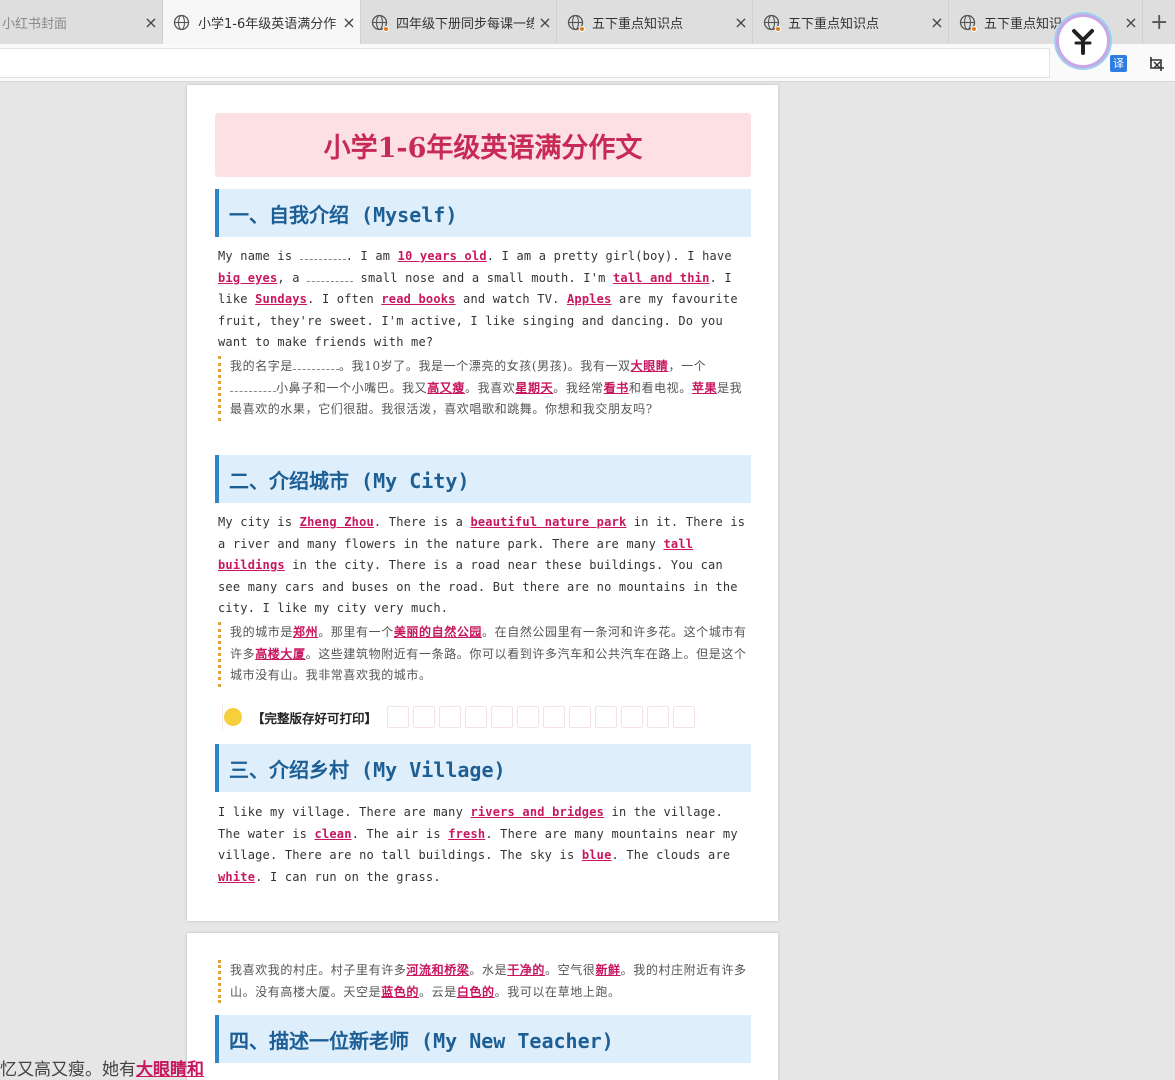 The height and width of the screenshot is (1080, 1175). I want to click on section-heading-myself: 一、自我介绍 (Myself), so click(483, 213).